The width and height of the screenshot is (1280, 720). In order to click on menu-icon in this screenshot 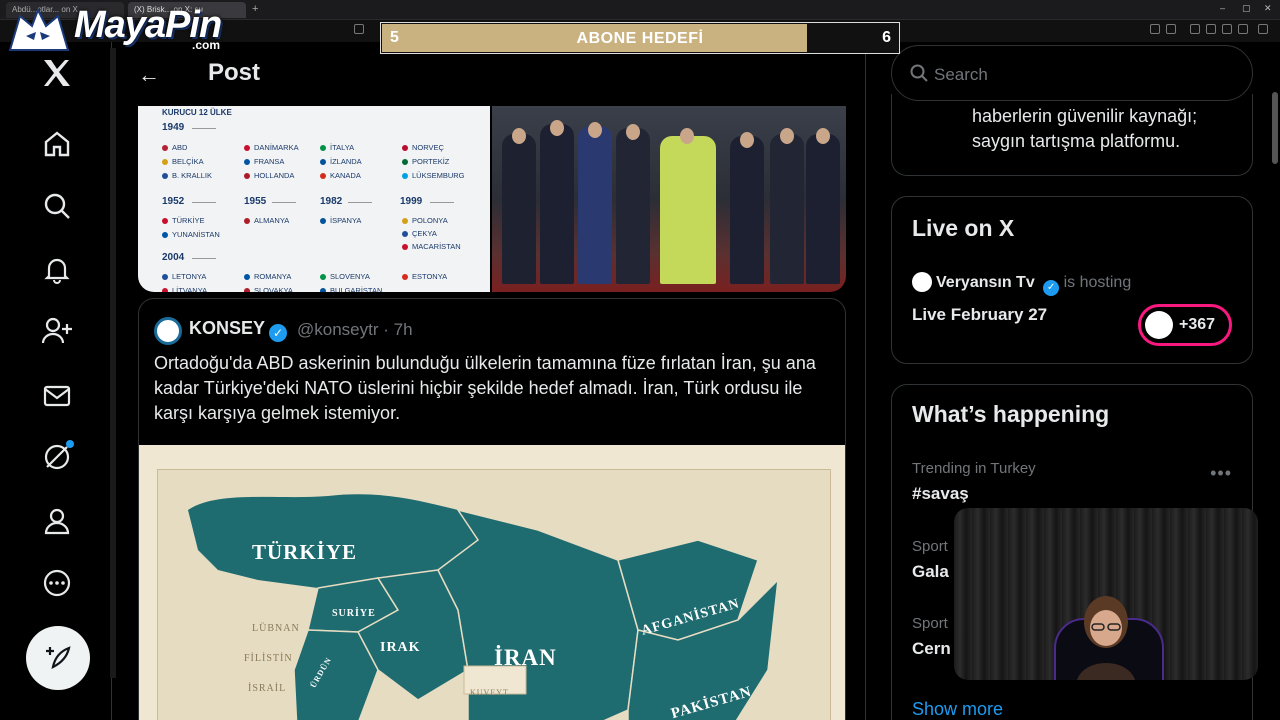, I will do `click(1263, 29)`.